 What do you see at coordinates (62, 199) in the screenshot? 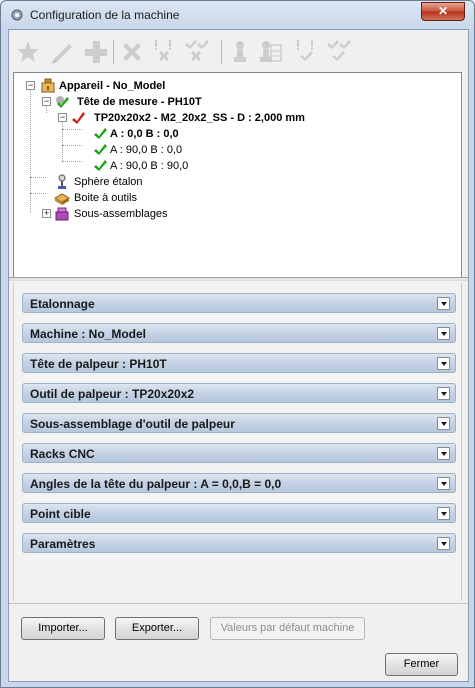
I see `toolbox-icon` at bounding box center [62, 199].